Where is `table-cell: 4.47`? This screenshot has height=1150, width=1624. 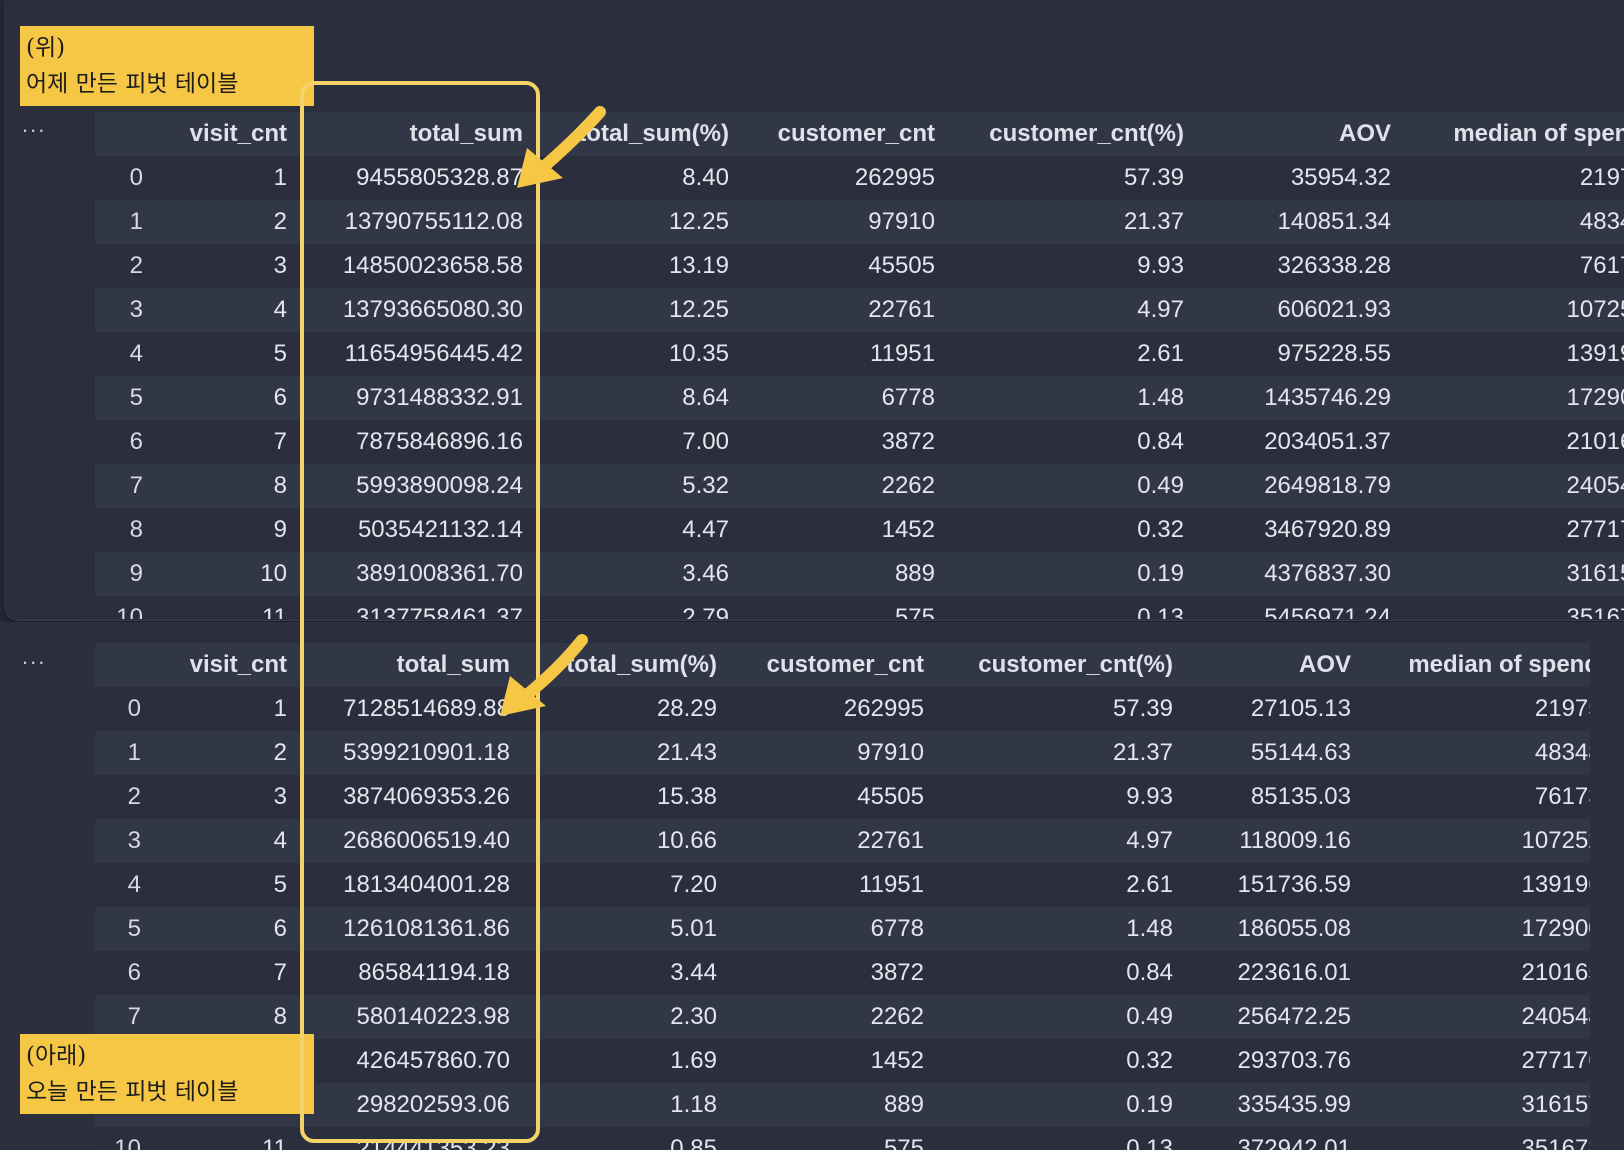 table-cell: 4.47 is located at coordinates (705, 529).